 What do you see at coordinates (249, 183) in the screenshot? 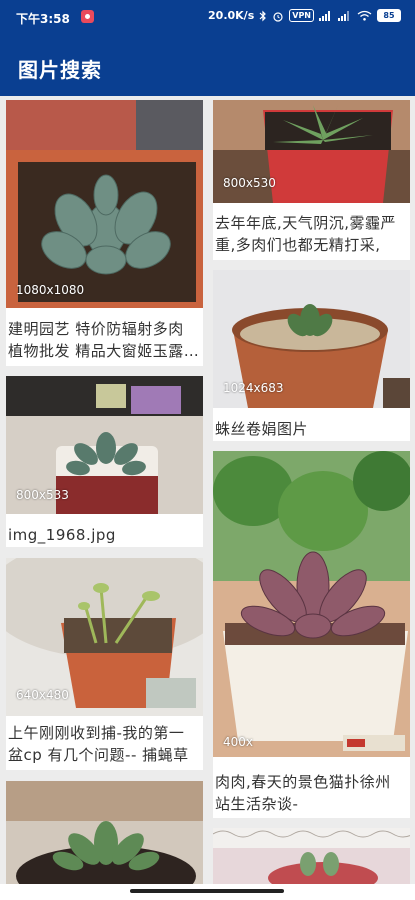
I see `image-dimensions: 800x530` at bounding box center [249, 183].